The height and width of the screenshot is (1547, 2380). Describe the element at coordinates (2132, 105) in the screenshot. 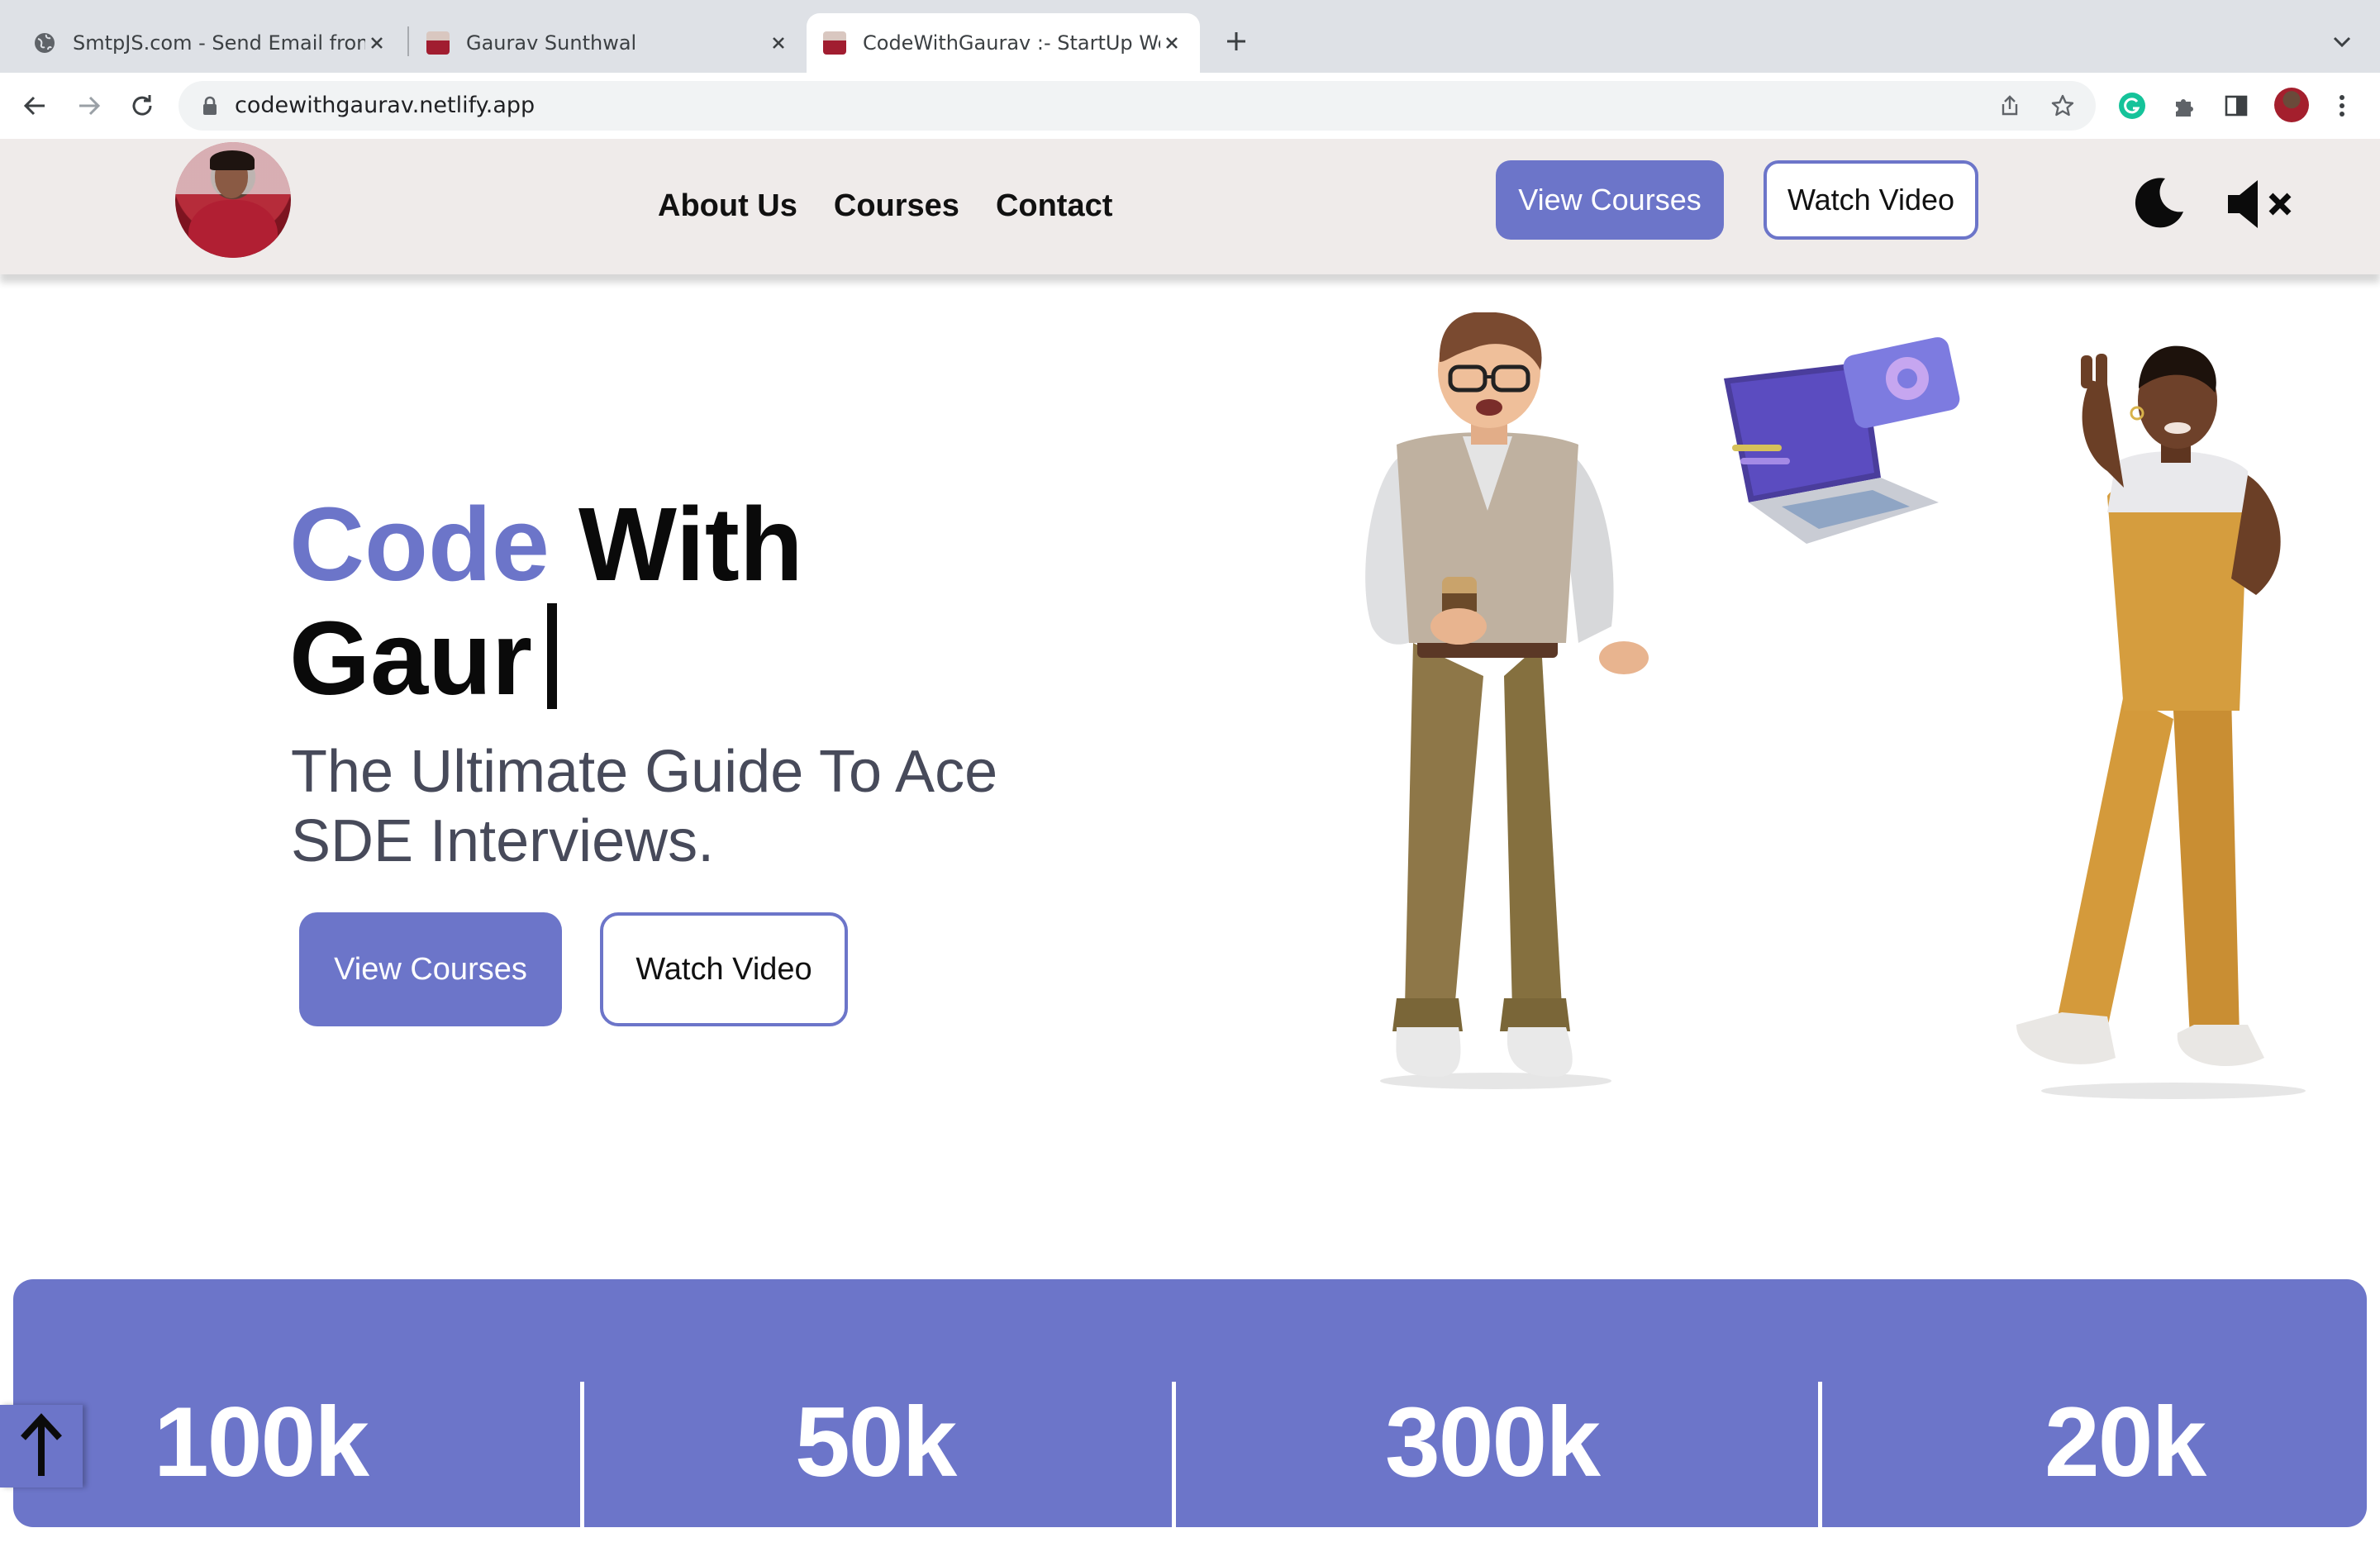

I see `grammarly-icon` at that location.